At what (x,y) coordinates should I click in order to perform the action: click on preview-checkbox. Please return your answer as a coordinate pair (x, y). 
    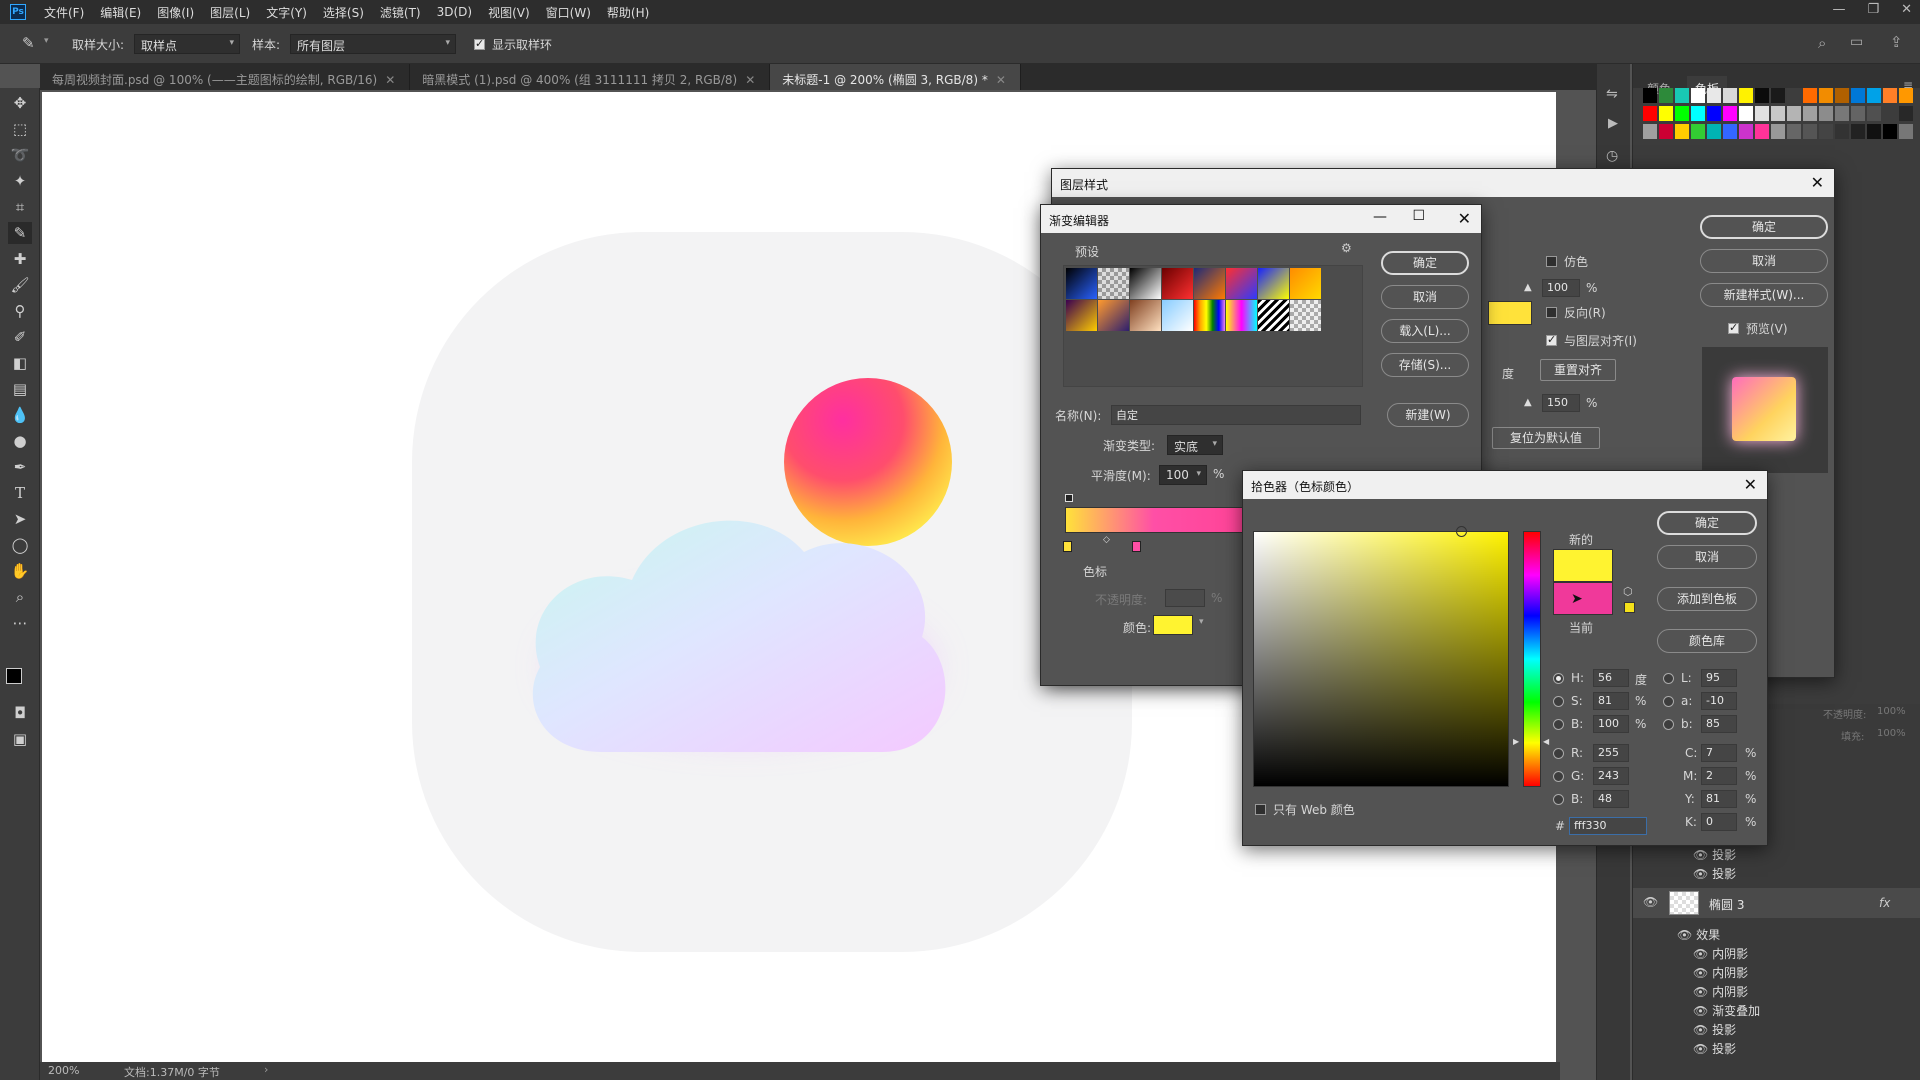
    Looking at the image, I should click on (1733, 328).